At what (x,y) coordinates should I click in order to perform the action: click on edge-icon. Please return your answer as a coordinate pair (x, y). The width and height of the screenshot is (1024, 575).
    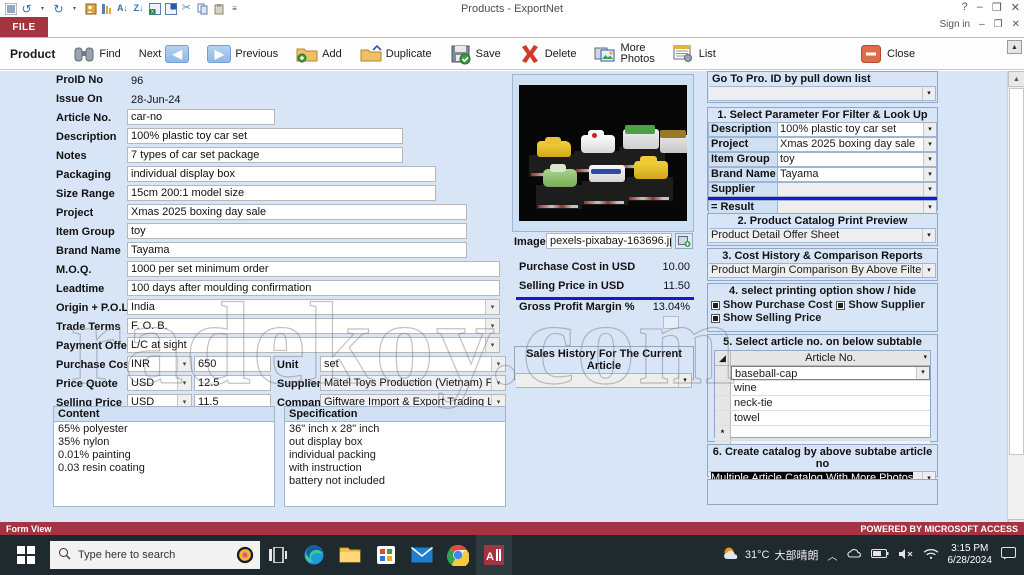
    Looking at the image, I should click on (314, 555).